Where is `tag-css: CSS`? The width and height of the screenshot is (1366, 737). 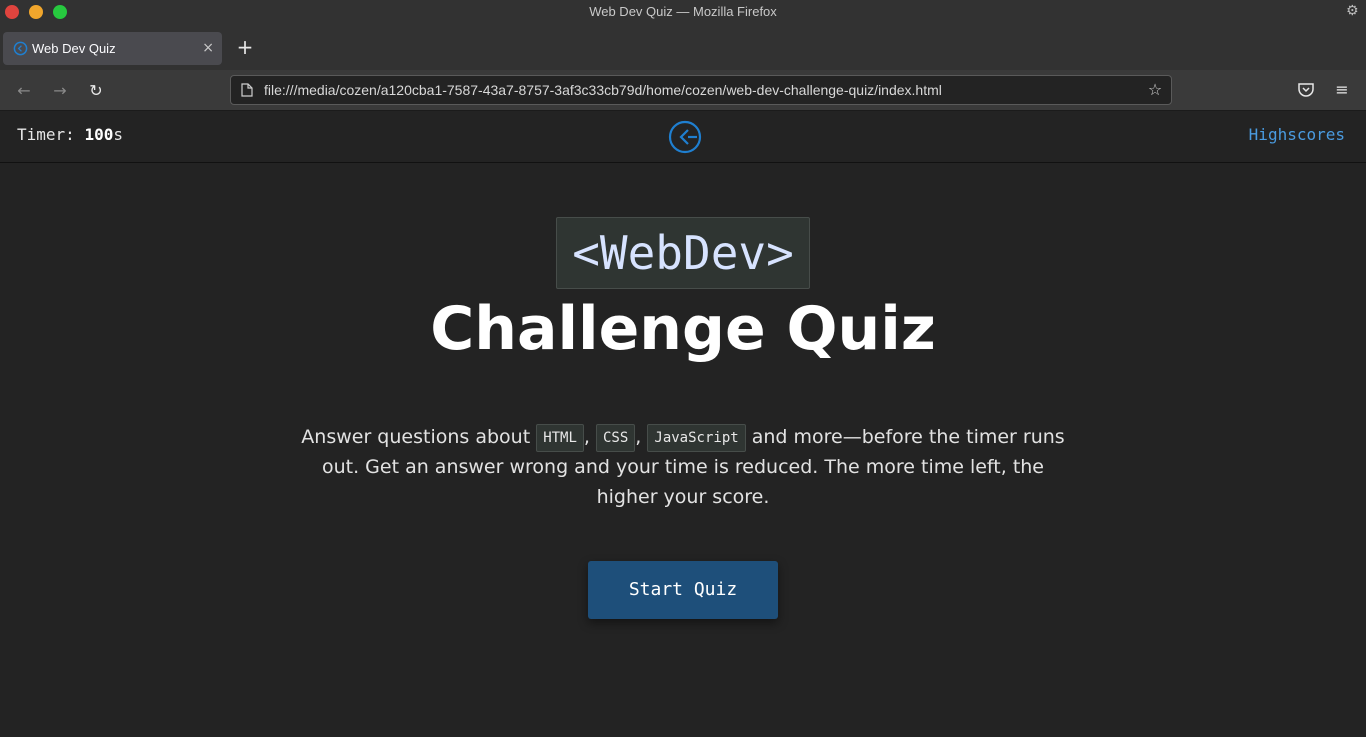
tag-css: CSS is located at coordinates (616, 438).